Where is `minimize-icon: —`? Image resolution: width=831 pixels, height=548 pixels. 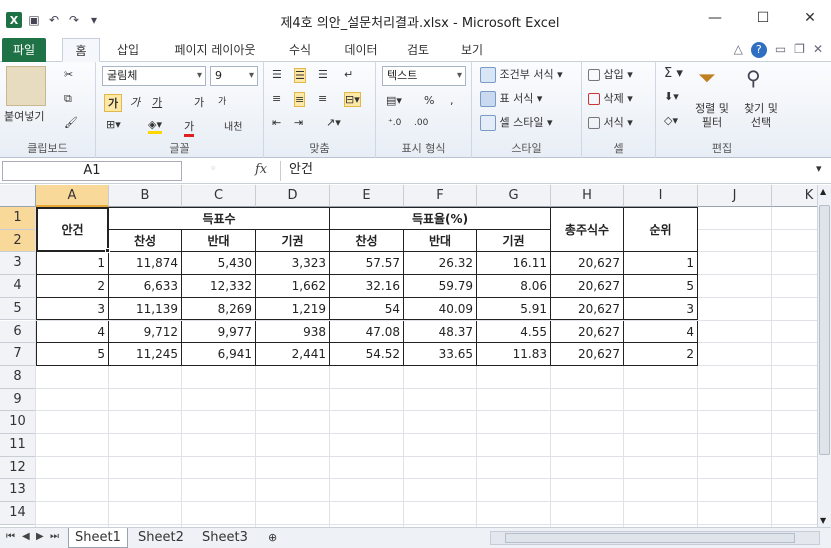 minimize-icon: — is located at coordinates (715, 20).